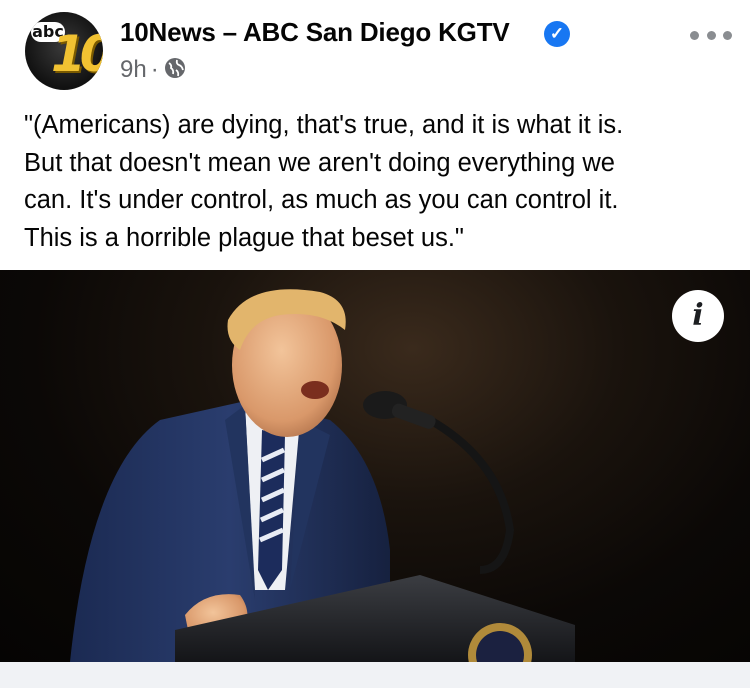 The width and height of the screenshot is (750, 688). I want to click on page-name-link: 10News – ABC San Diego KGTV, so click(315, 32).